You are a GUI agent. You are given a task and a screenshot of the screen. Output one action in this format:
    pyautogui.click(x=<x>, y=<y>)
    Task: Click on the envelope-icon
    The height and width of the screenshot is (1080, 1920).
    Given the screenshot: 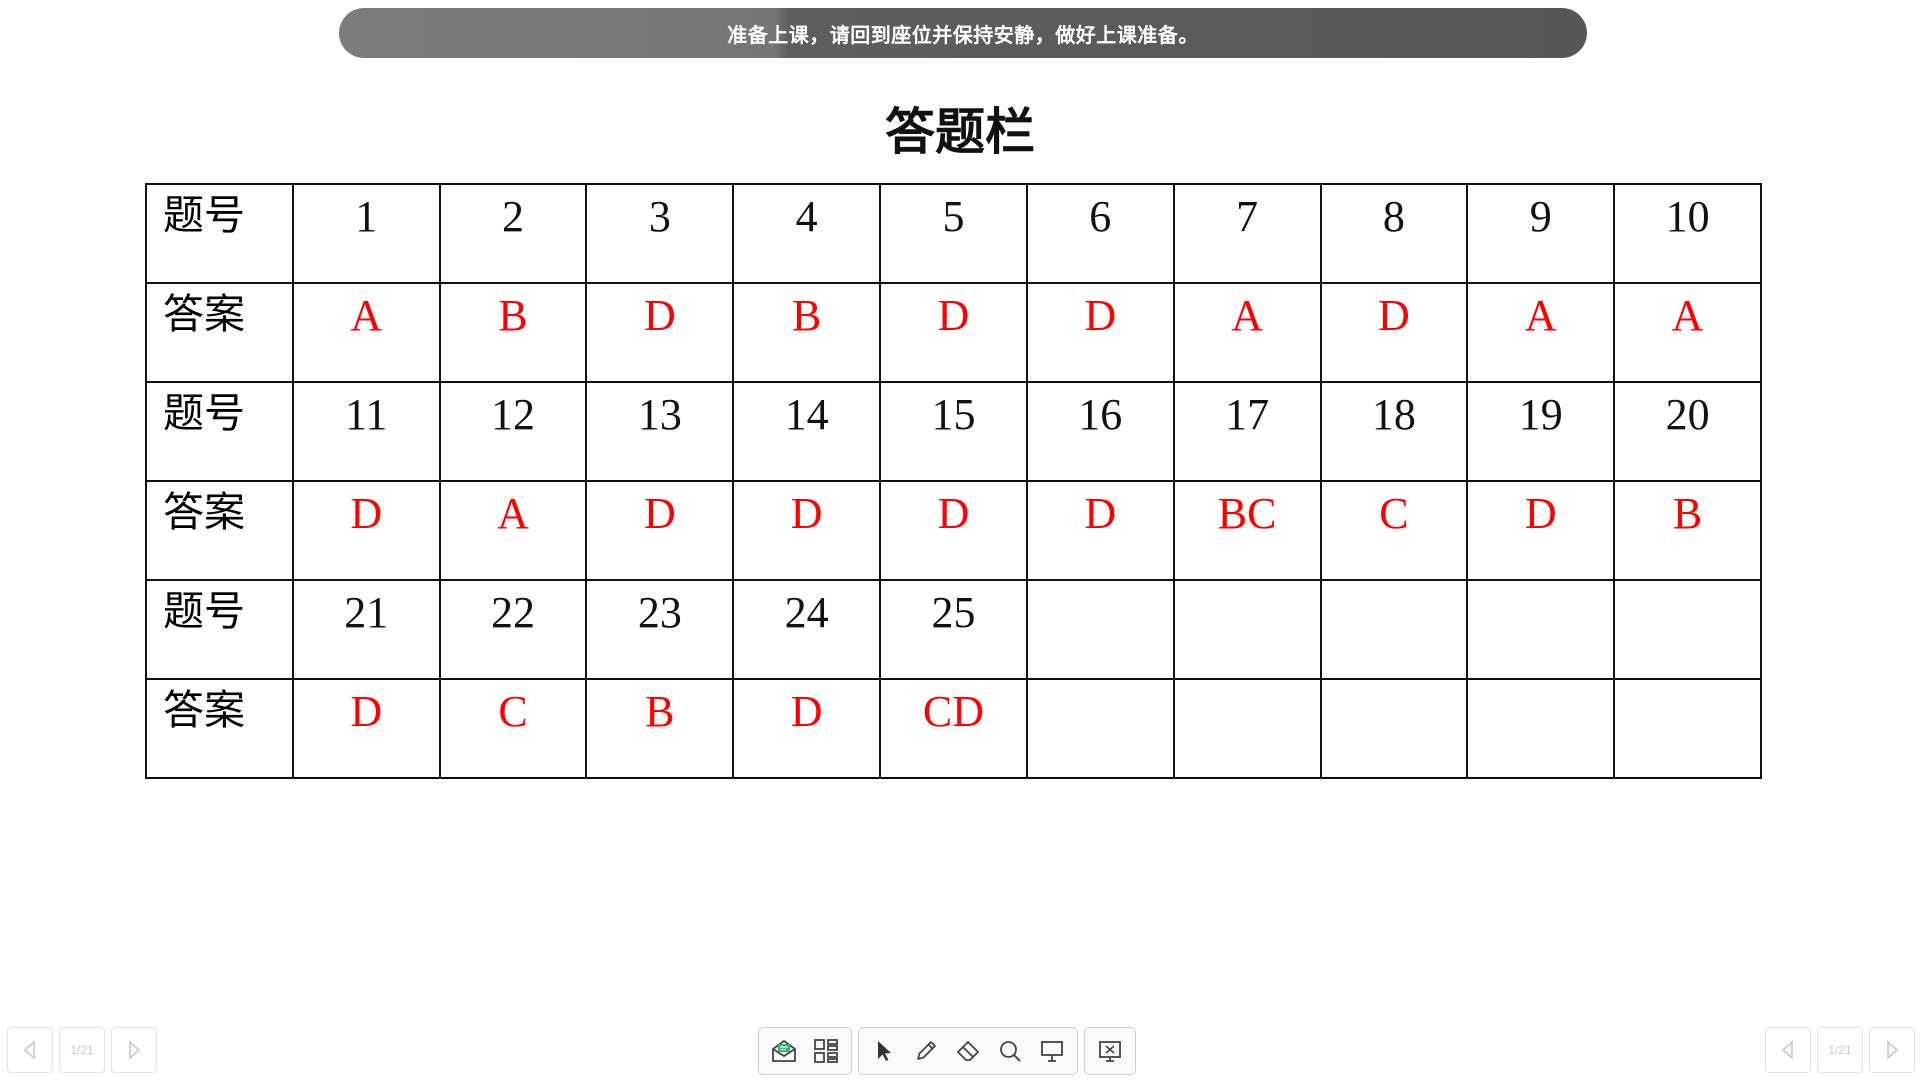 What is the action you would take?
    pyautogui.click(x=784, y=1050)
    